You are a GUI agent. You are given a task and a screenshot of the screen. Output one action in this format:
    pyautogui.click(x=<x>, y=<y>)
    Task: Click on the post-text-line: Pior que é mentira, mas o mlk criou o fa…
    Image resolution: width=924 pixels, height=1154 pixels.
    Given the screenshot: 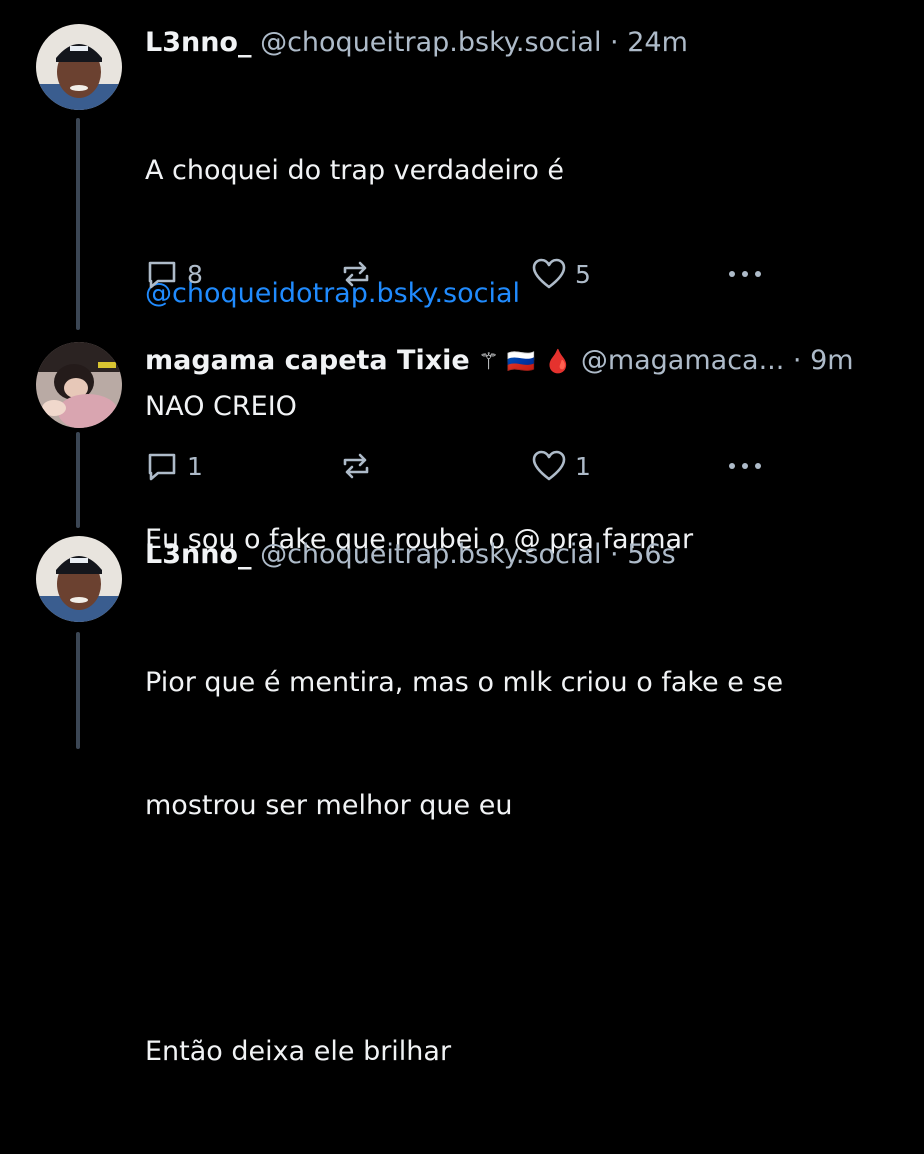 What is the action you would take?
    pyautogui.click(x=464, y=682)
    